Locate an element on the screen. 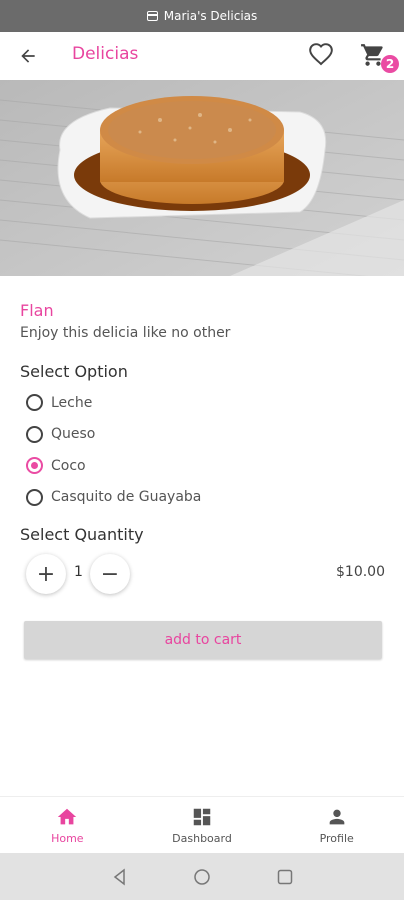 The width and height of the screenshot is (404, 900). nav-label: Profile is located at coordinates (336, 838).